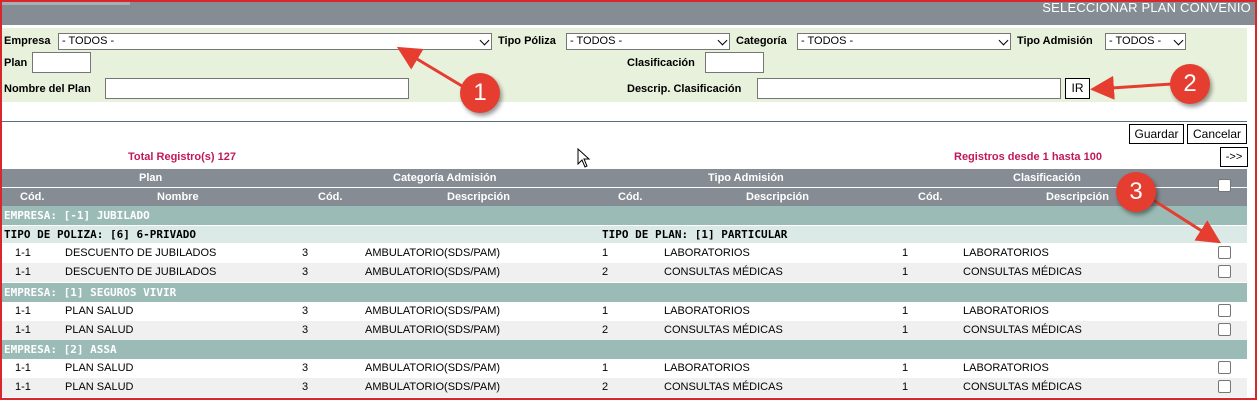 The width and height of the screenshot is (1257, 400). What do you see at coordinates (584, 158) in the screenshot?
I see `mouse-cursor-icon` at bounding box center [584, 158].